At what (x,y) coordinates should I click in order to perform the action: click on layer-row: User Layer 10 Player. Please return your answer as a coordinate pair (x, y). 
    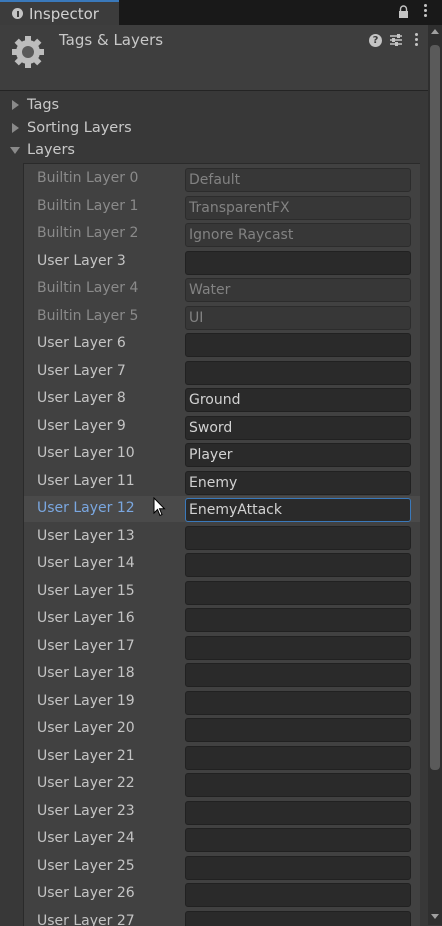
    Looking at the image, I should click on (222, 454).